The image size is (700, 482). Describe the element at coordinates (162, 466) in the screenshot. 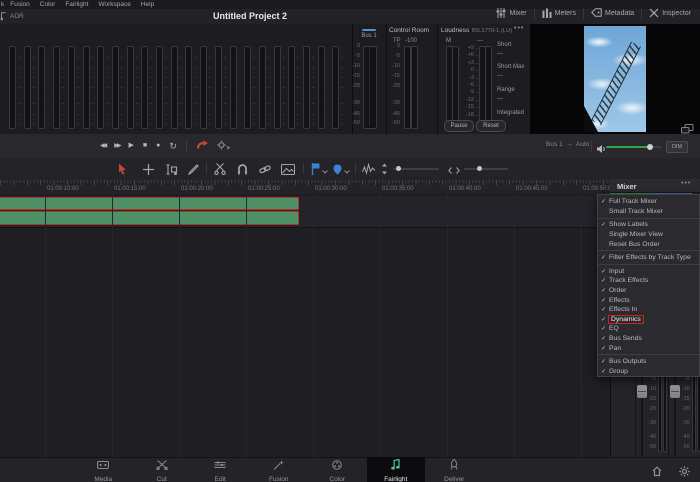

I see `cut-page-icon` at that location.